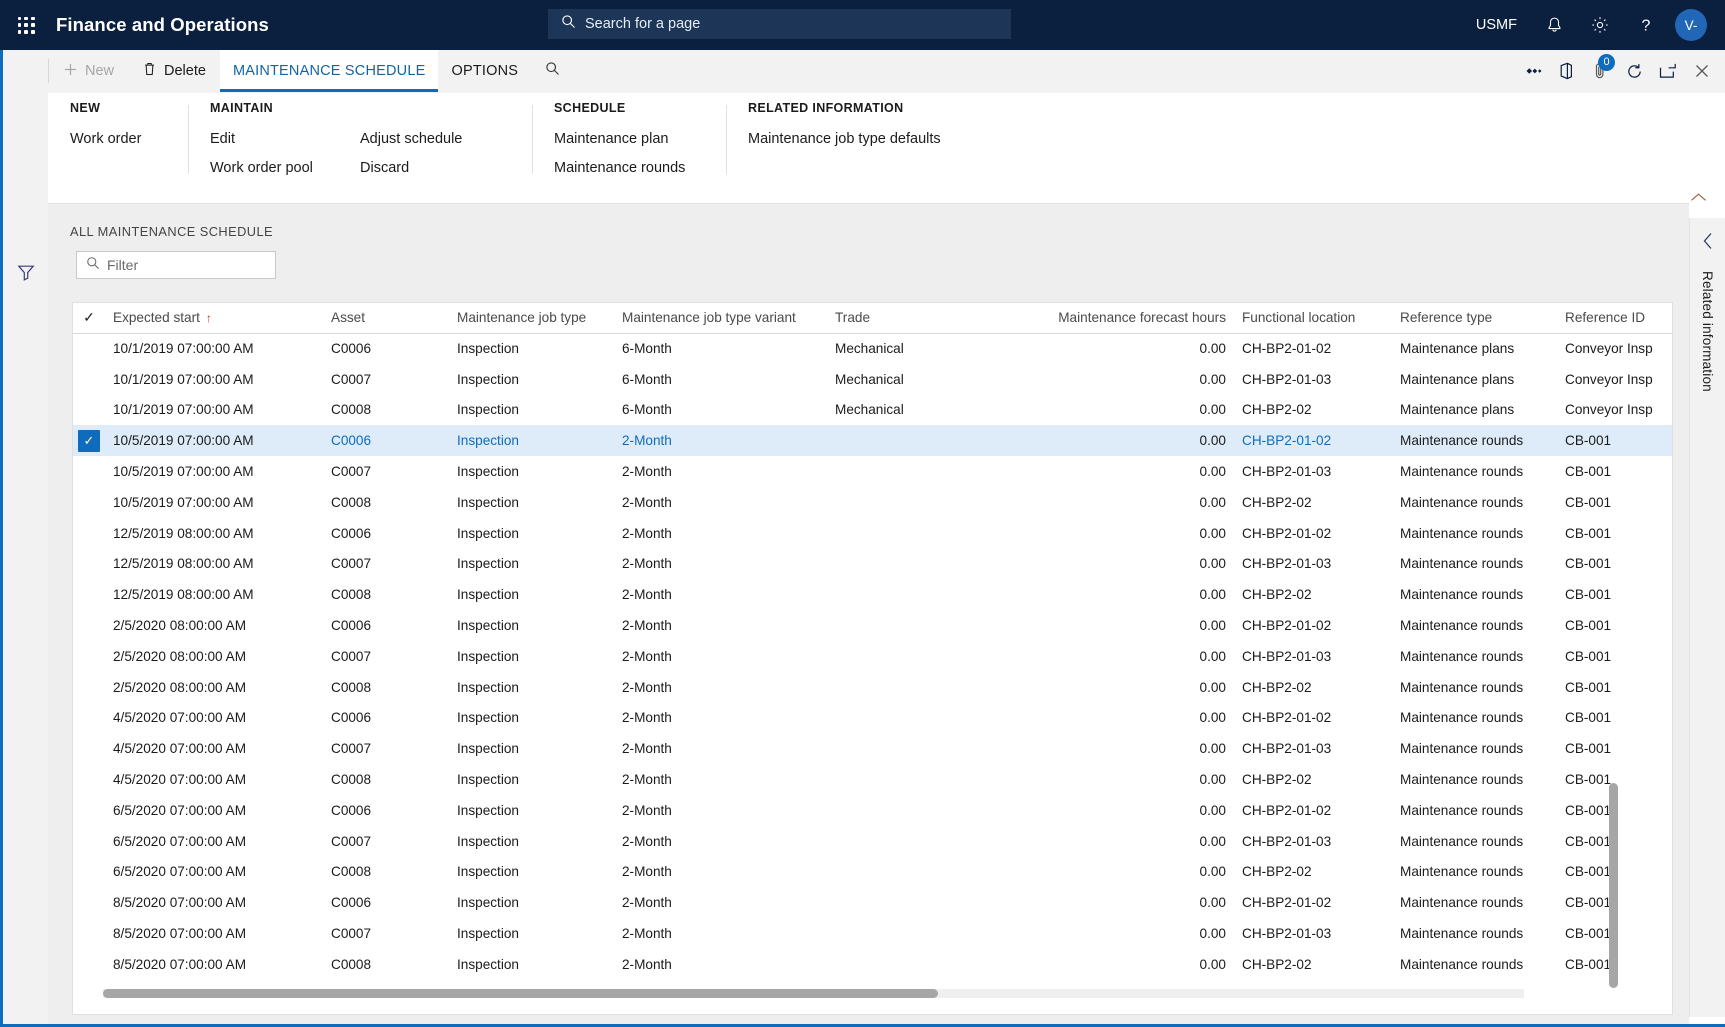  What do you see at coordinates (89, 440) in the screenshot?
I see `row-select-checkbox: ✓` at bounding box center [89, 440].